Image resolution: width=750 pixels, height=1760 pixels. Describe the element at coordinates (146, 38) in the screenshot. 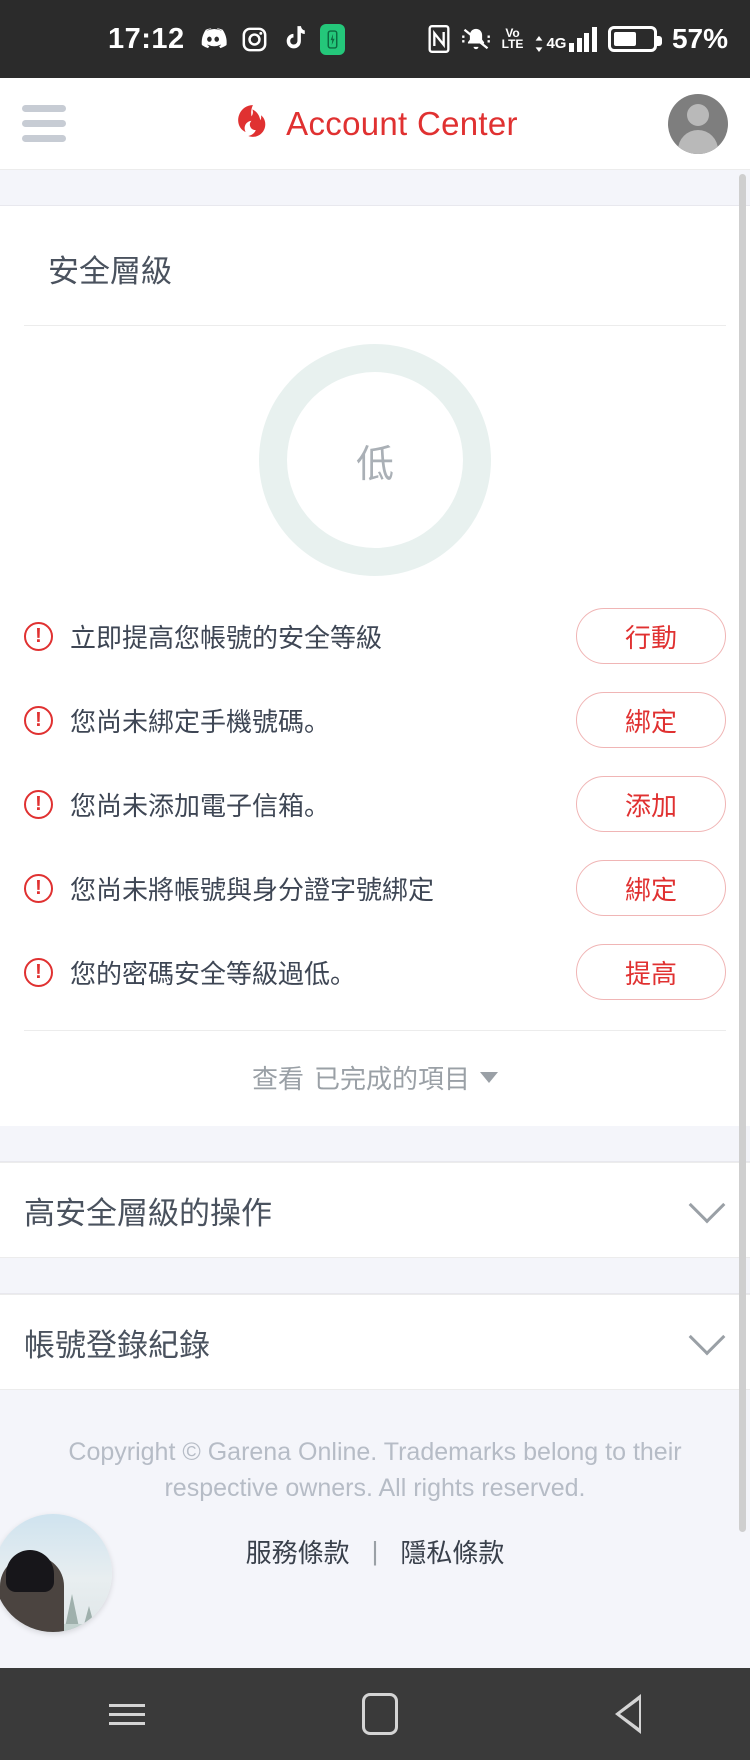

I see `status-bar-clock: 17:12` at that location.